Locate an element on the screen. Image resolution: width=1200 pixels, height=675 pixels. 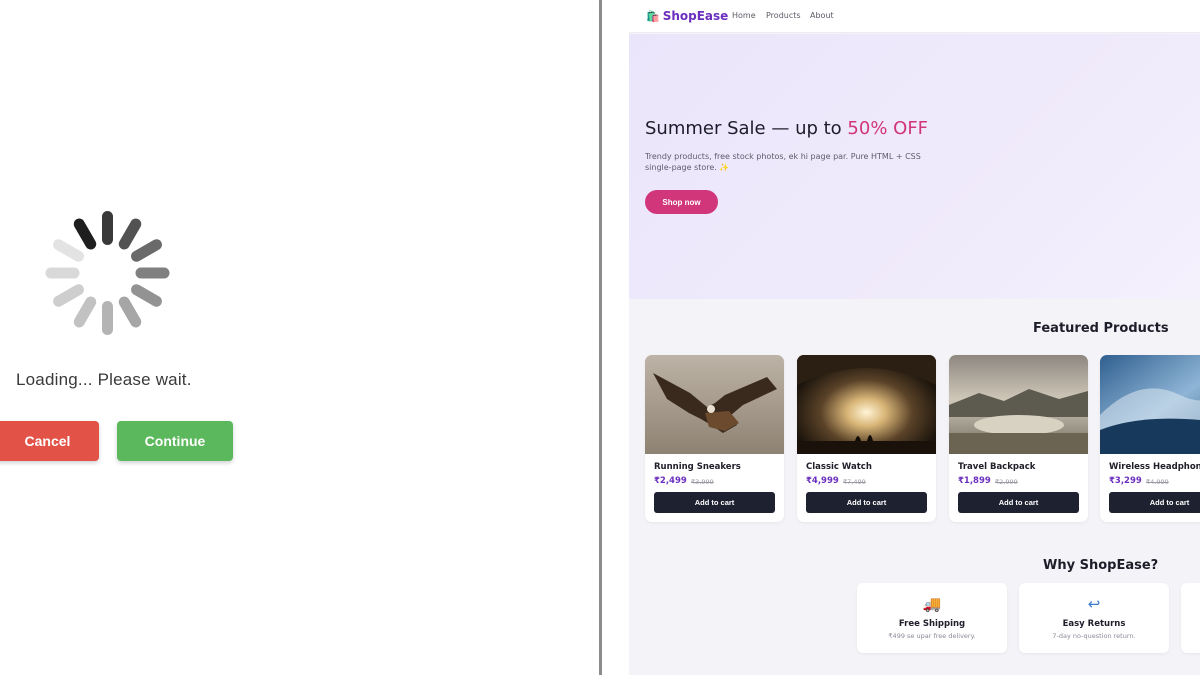
feature-card-partial is located at coordinates (1190, 618).